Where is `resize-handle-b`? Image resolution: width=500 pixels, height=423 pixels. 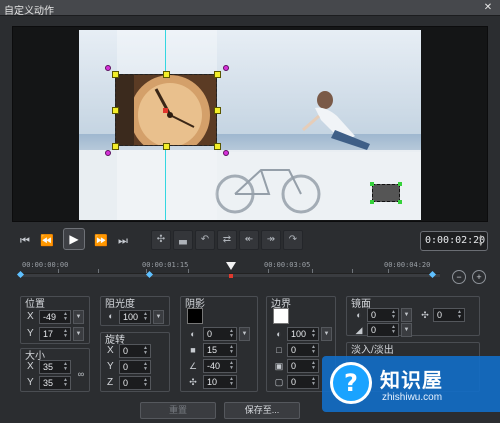 resize-handle-b is located at coordinates (166, 146).